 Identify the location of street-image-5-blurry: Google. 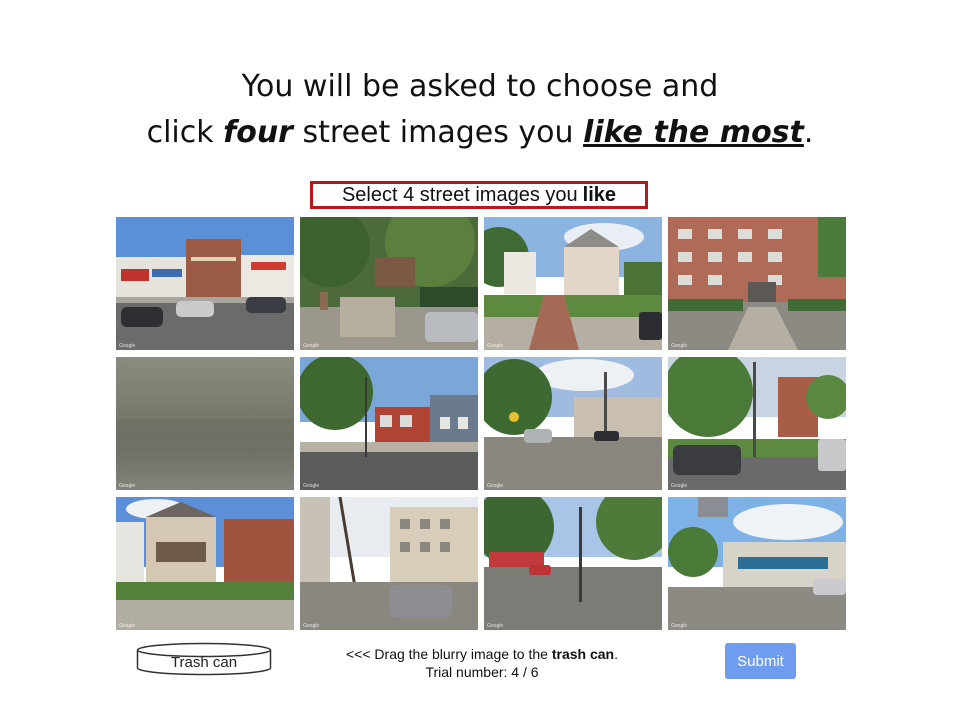
(205, 423).